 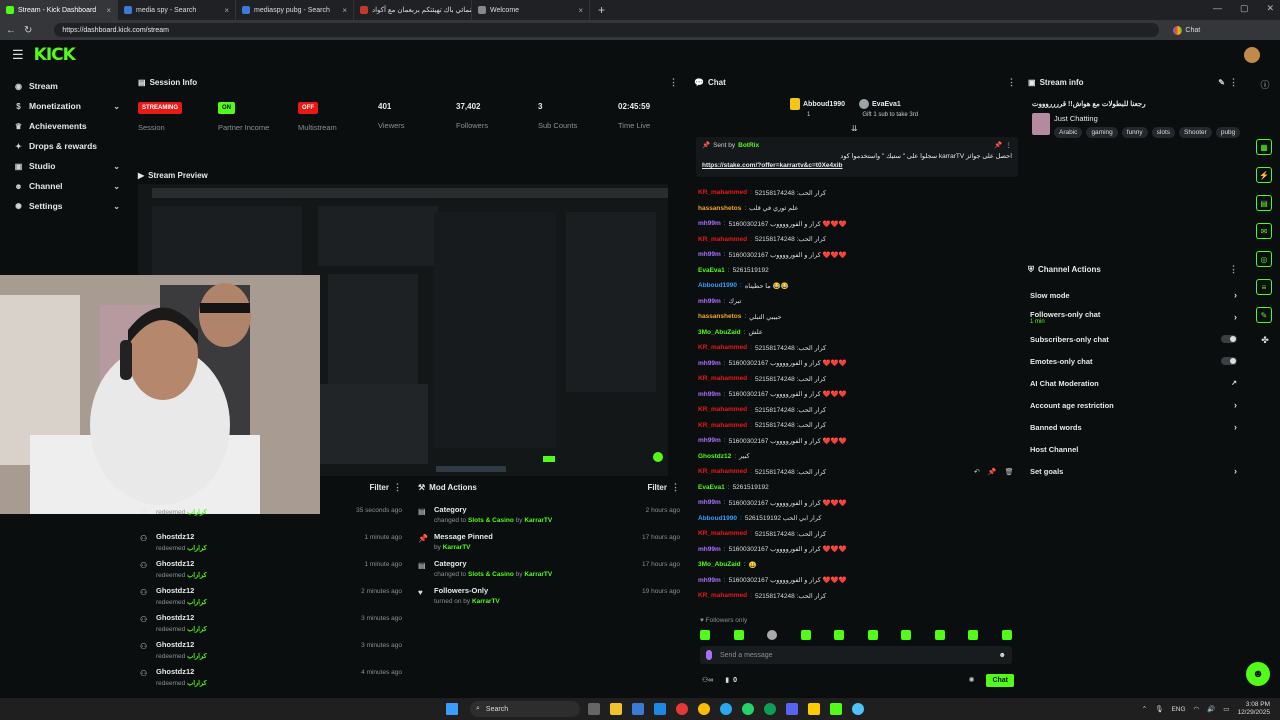 What do you see at coordinates (673, 82) in the screenshot?
I see `session-info-menu-icon: ⋮` at bounding box center [673, 82].